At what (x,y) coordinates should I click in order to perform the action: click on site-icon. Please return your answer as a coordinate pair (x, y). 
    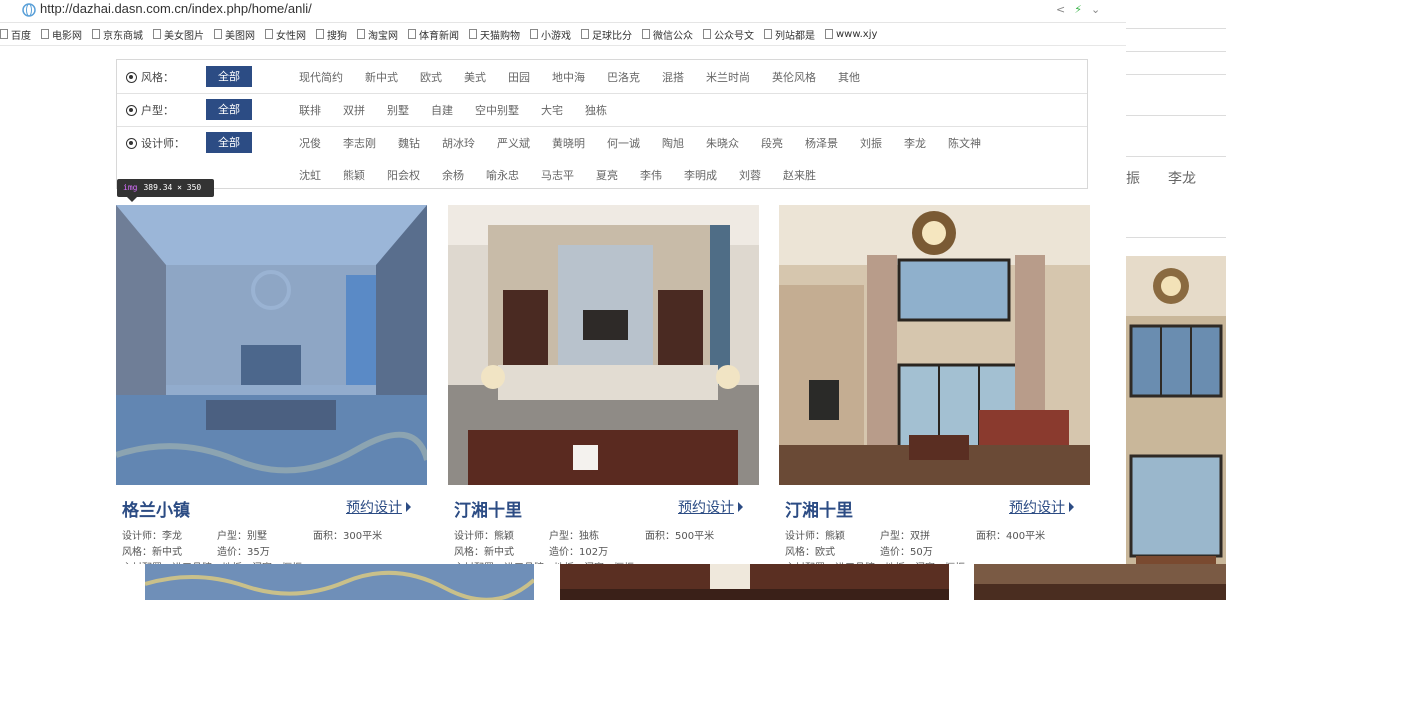
    Looking at the image, I should click on (29, 10).